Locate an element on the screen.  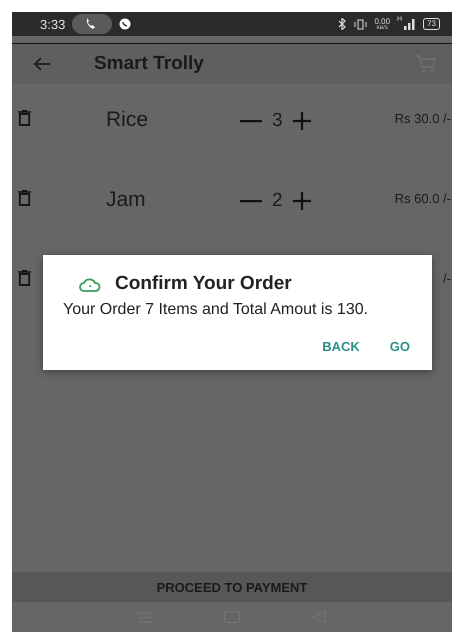
item-name: Rice is located at coordinates (128, 120).